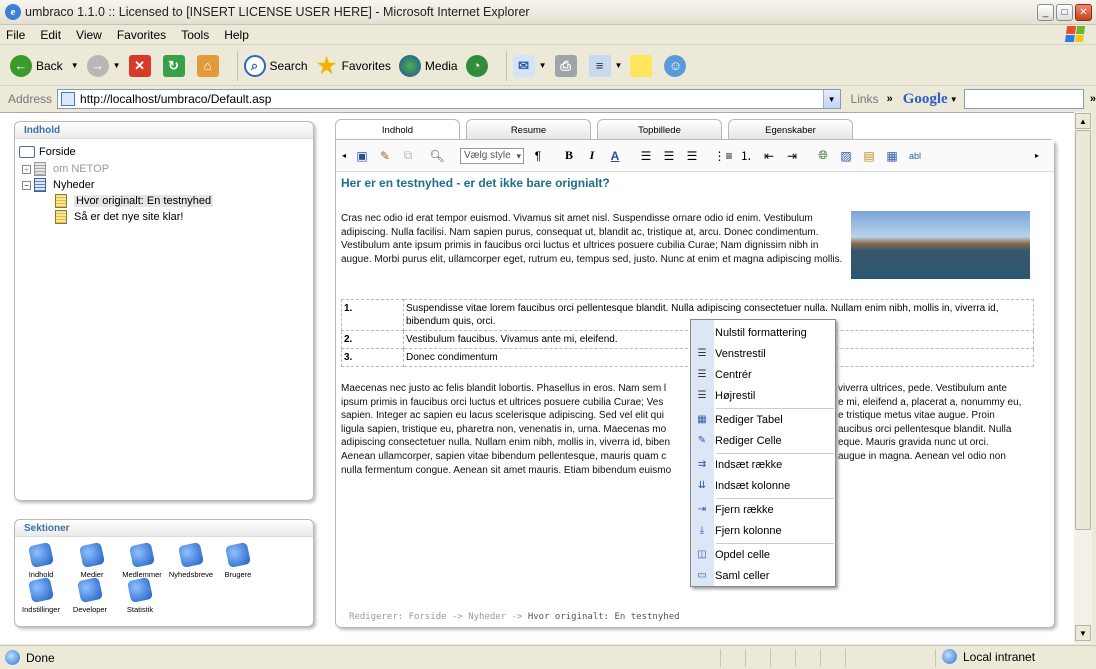  What do you see at coordinates (925, 99) in the screenshot?
I see `google-logo: Google` at bounding box center [925, 99].